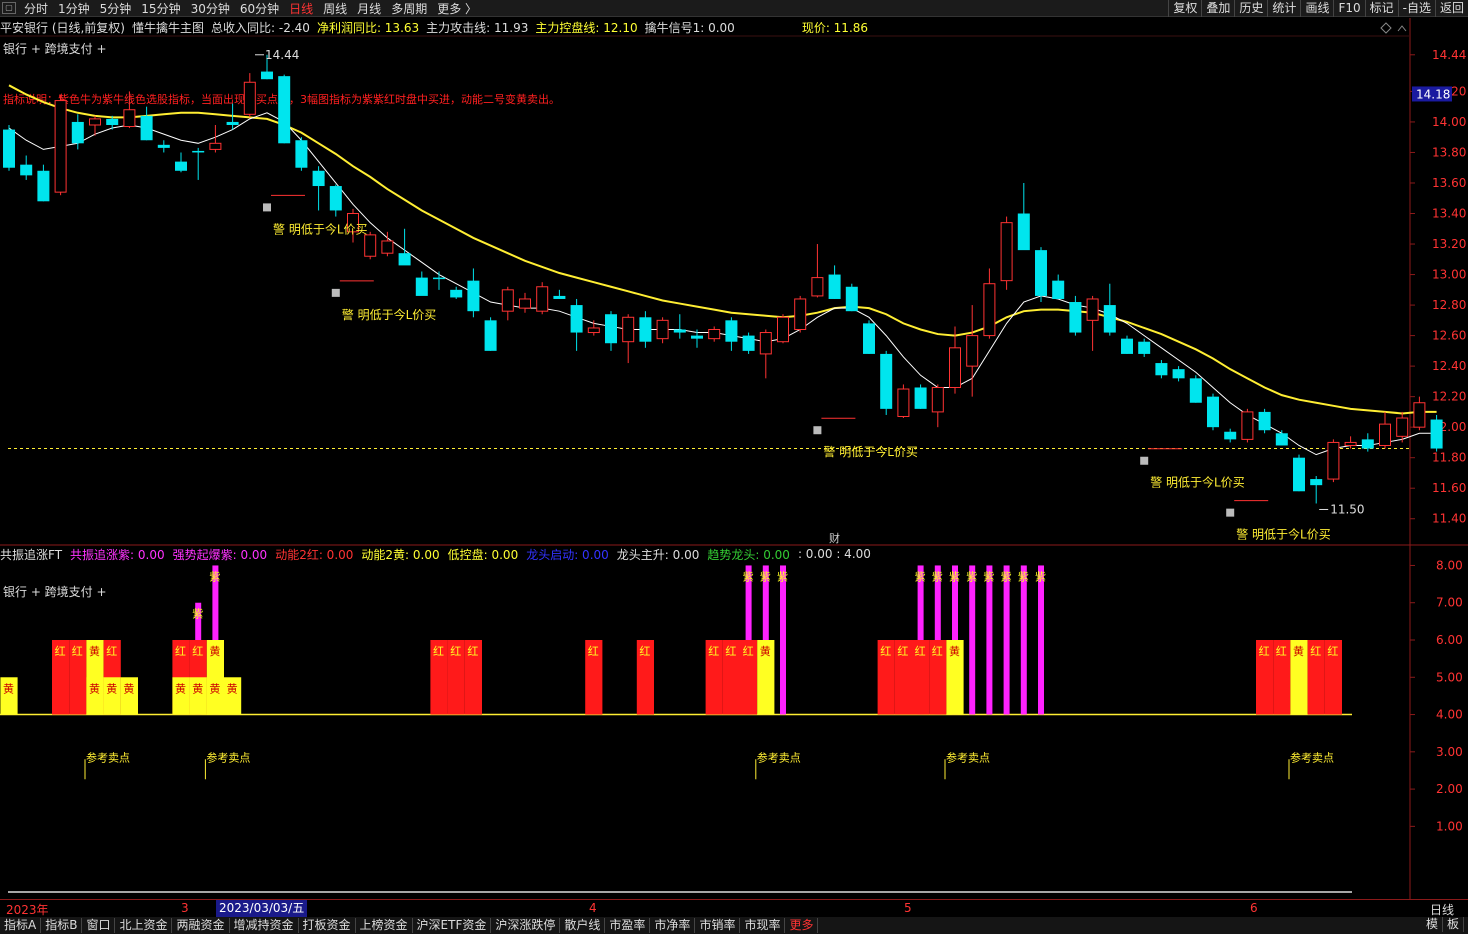 The image size is (1468, 934). I want to click on indicator-bar-label: 紫, so click(1023, 576).